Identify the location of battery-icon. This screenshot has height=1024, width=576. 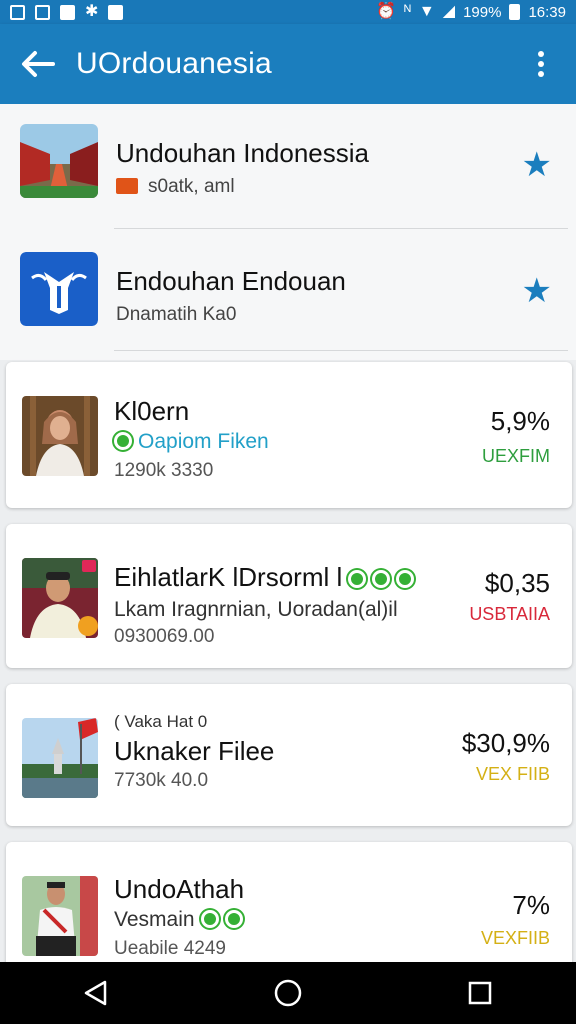
(515, 12).